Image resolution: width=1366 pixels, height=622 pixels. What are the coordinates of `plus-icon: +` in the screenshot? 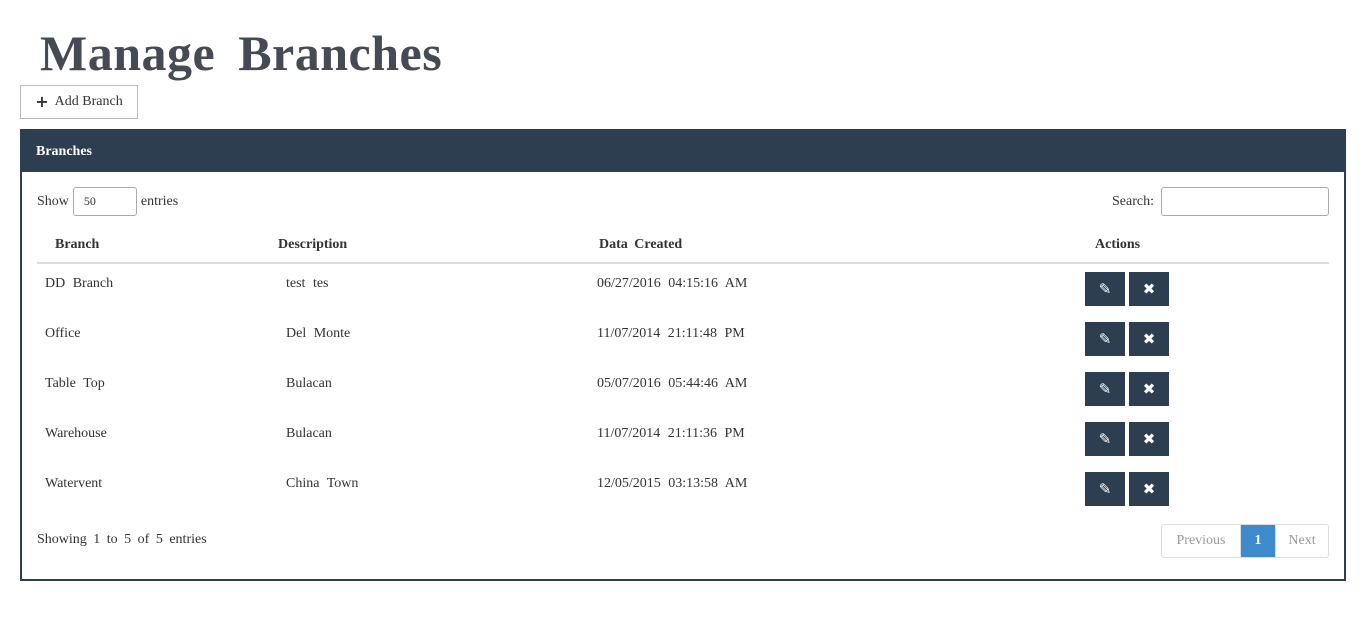 It's located at (42, 101).